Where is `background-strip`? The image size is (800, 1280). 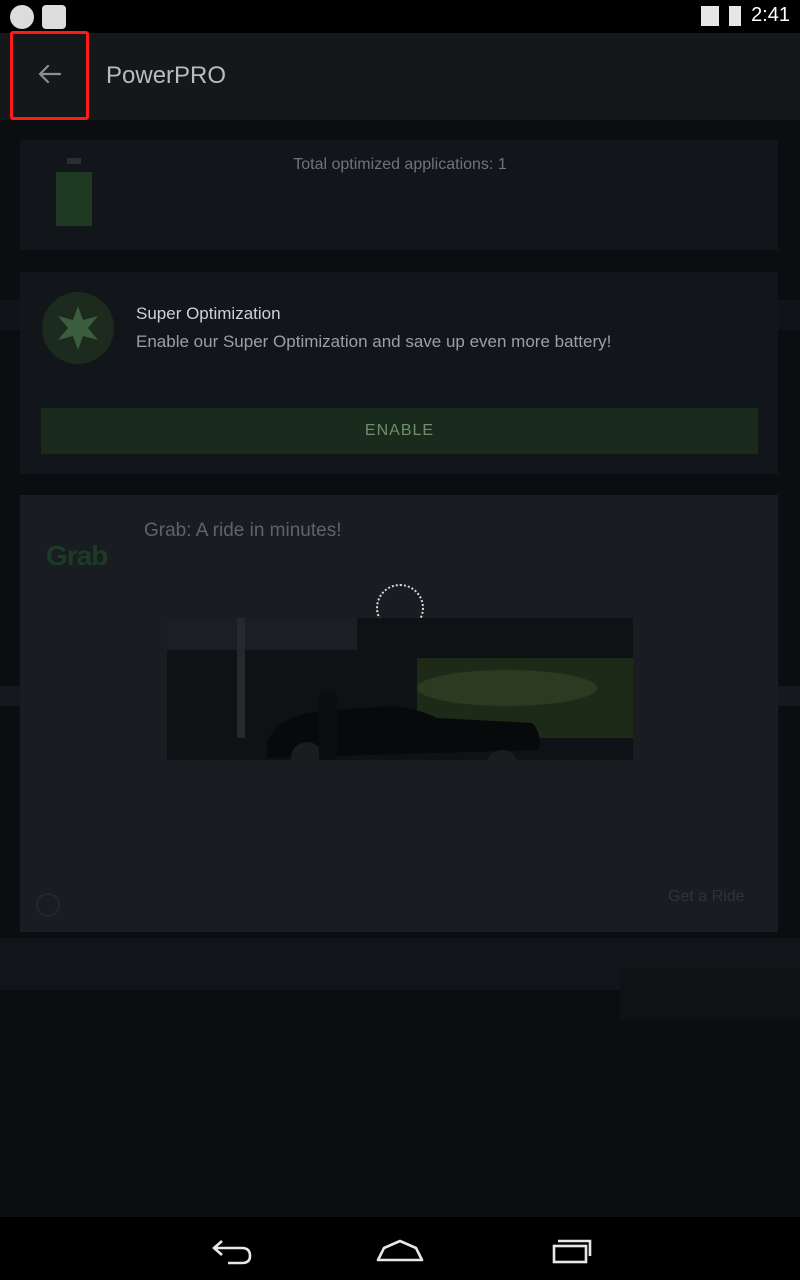
background-strip is located at coordinates (710, 994).